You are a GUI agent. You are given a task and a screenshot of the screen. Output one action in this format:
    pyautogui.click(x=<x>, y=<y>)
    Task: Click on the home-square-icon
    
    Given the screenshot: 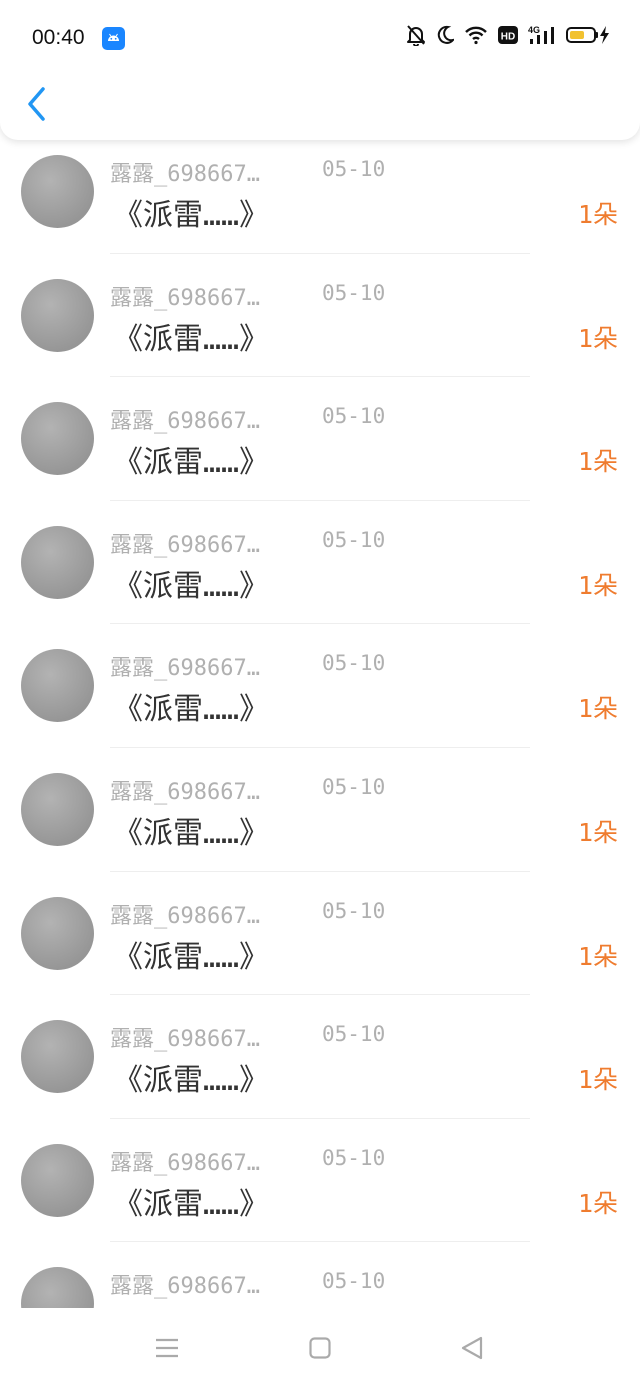 What is the action you would take?
    pyautogui.click(x=320, y=1348)
    